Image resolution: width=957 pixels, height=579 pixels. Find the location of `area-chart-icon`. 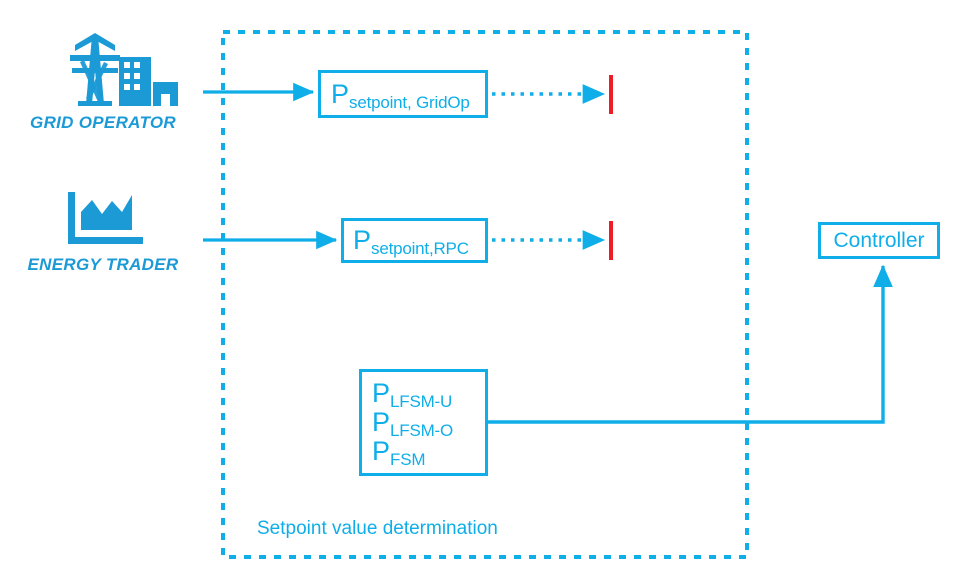

area-chart-icon is located at coordinates (105, 218).